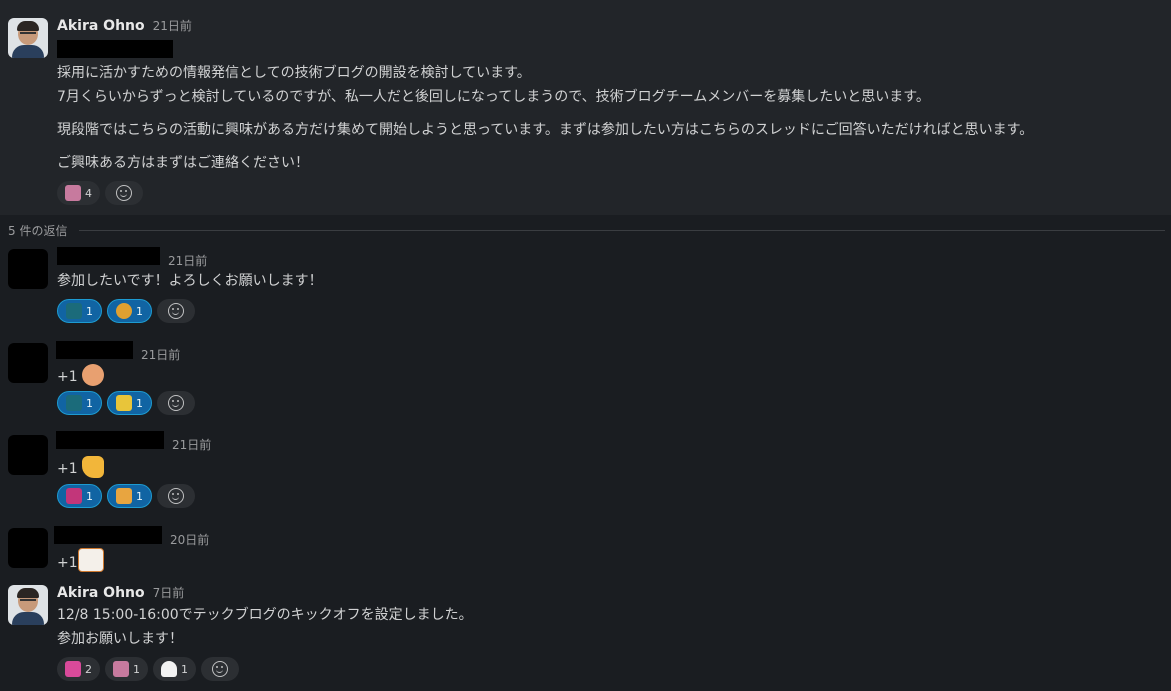 Image resolution: width=1171 pixels, height=691 pixels. I want to click on rock-hand-icon, so click(124, 496).